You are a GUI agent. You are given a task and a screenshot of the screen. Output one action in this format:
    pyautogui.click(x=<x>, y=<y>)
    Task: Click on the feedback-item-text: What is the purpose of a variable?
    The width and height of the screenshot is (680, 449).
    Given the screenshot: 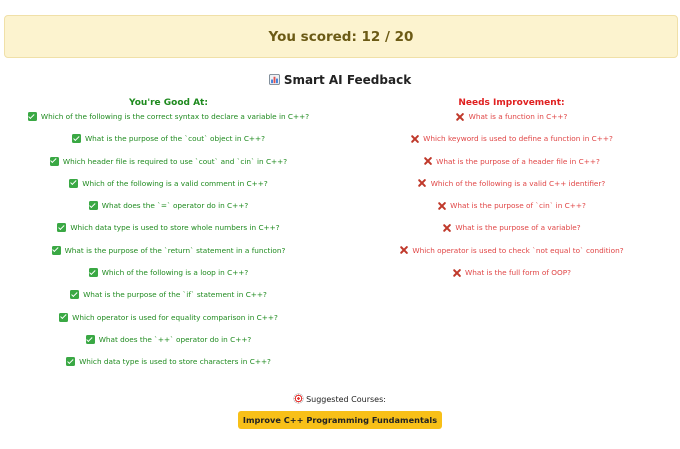 What is the action you would take?
    pyautogui.click(x=518, y=228)
    